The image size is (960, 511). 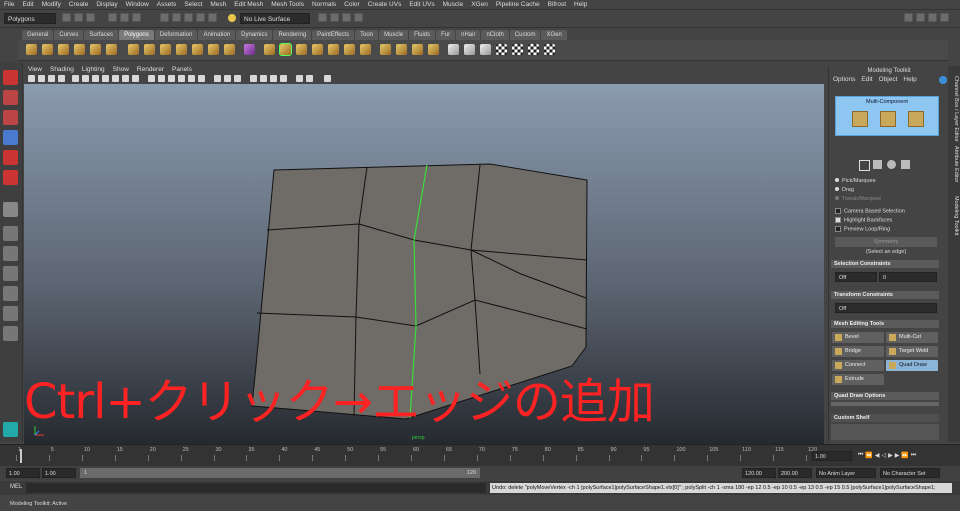 I want to click on tweak-marquee-radio: Tweak/Marquee, so click(x=858, y=199).